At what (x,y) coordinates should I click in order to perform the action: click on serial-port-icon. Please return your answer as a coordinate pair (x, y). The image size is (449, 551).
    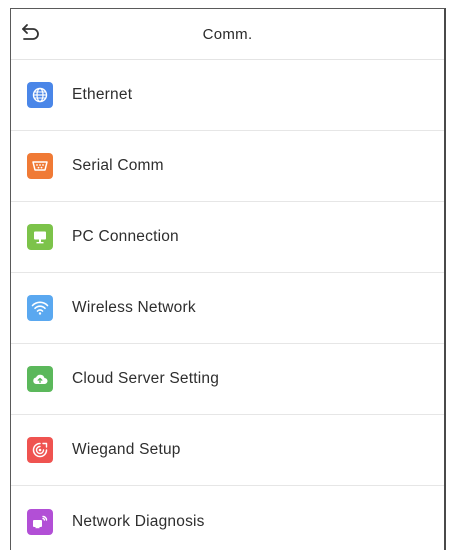
    Looking at the image, I should click on (40, 166).